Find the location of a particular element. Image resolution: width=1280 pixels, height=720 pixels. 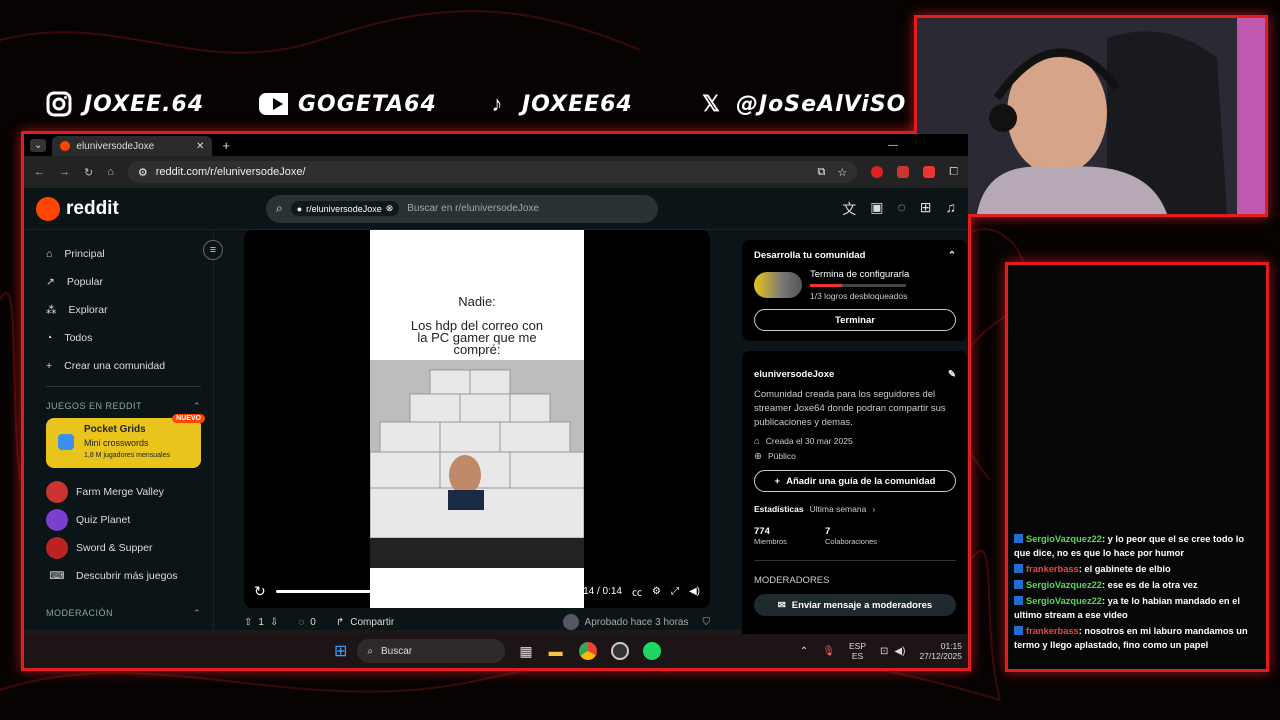

address-bar: ⚙ reddit.com/r/eluniversodeJoxe/ ⧉ ☆ is located at coordinates (492, 172).